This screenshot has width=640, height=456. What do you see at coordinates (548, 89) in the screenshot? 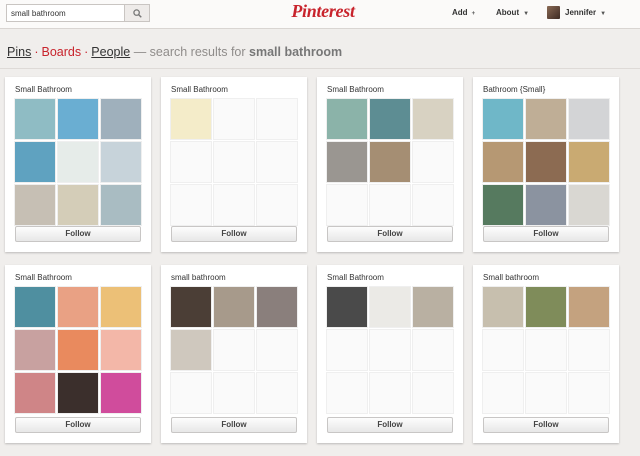
I see `board-title: Bathroom {Small}` at bounding box center [548, 89].